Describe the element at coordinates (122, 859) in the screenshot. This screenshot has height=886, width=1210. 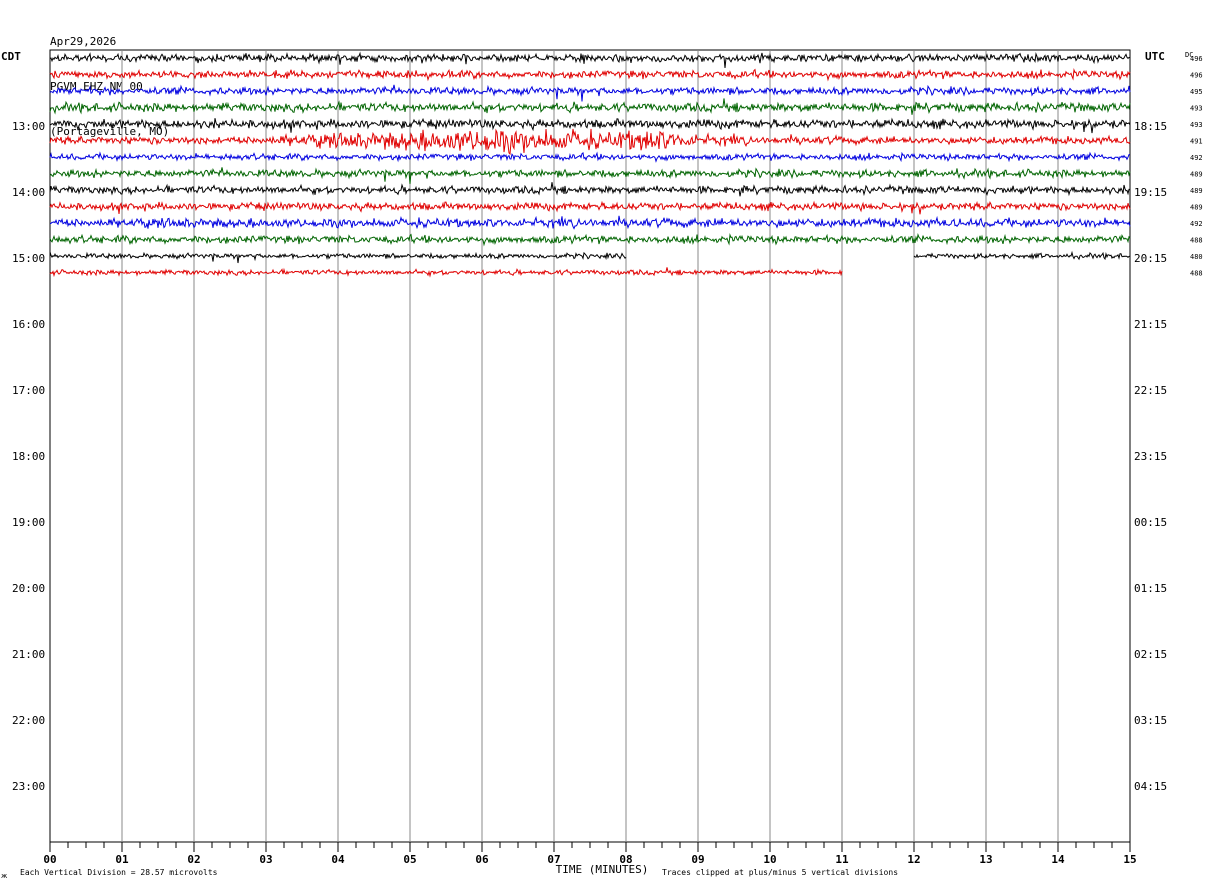
I see `x-tick-label: 01` at that location.